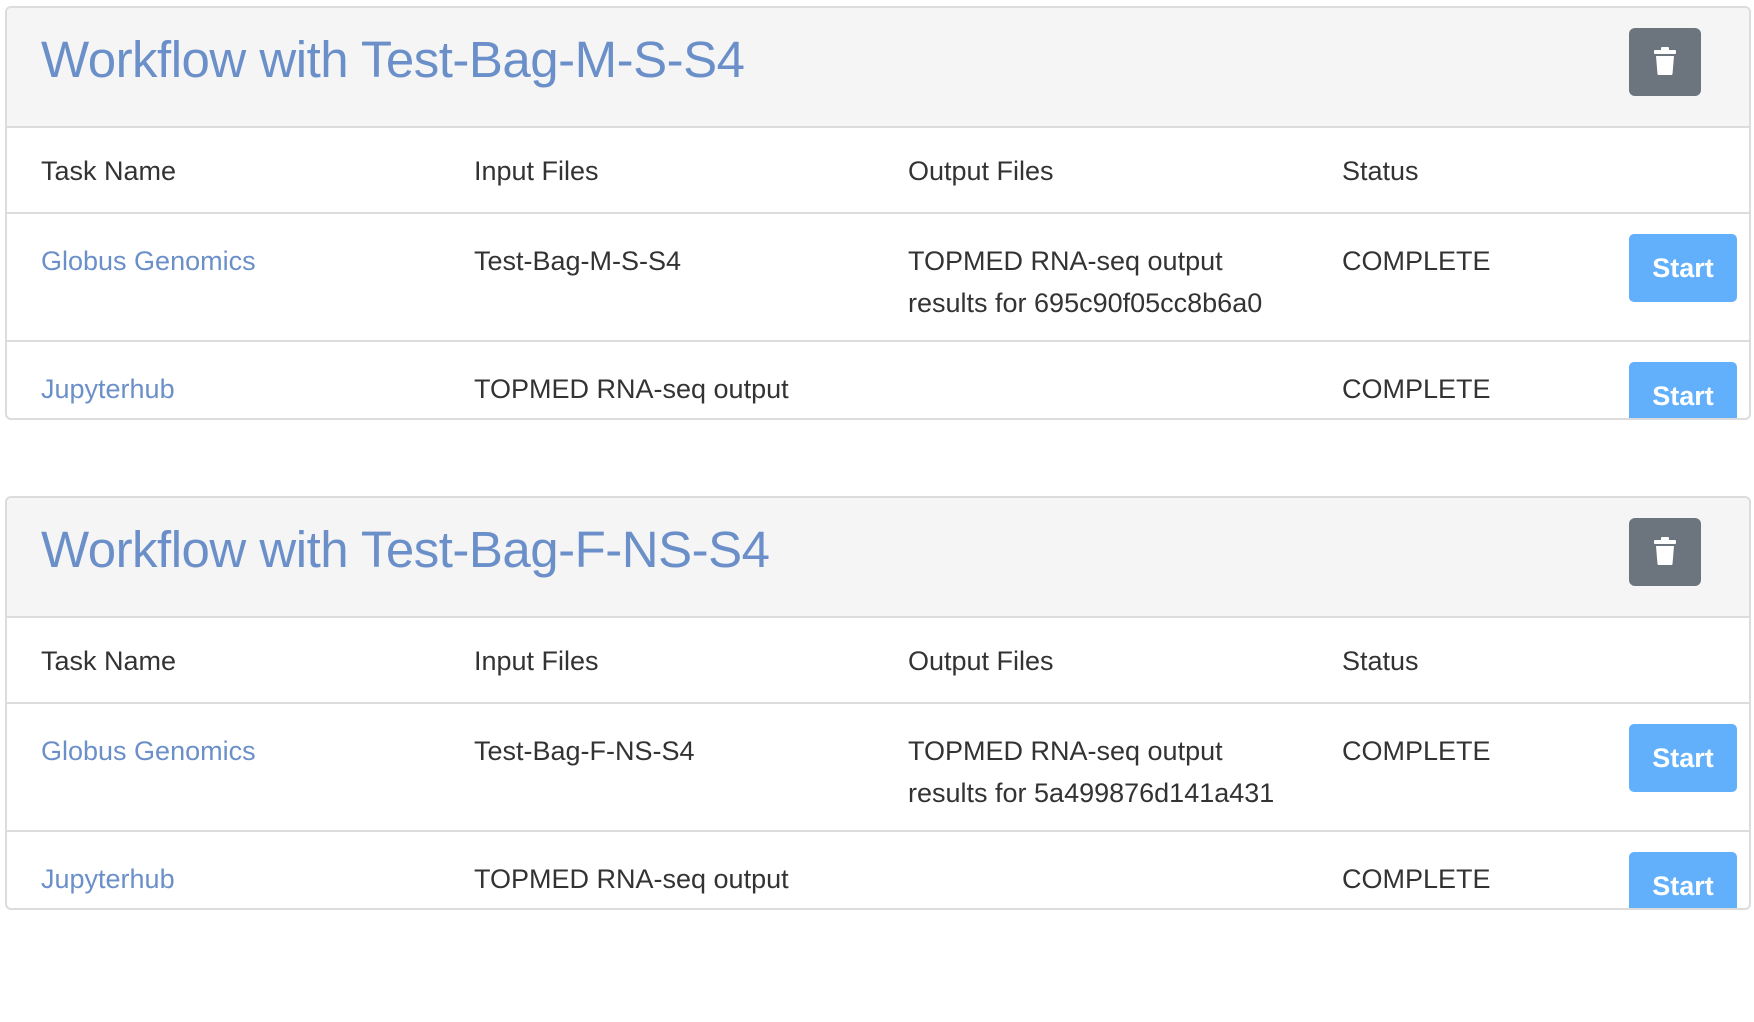 Image resolution: width=1754 pixels, height=1022 pixels. Describe the element at coordinates (878, 68) in the screenshot. I see `workflow-card-header: Workflow with Test-Bag-M-S-S4` at that location.